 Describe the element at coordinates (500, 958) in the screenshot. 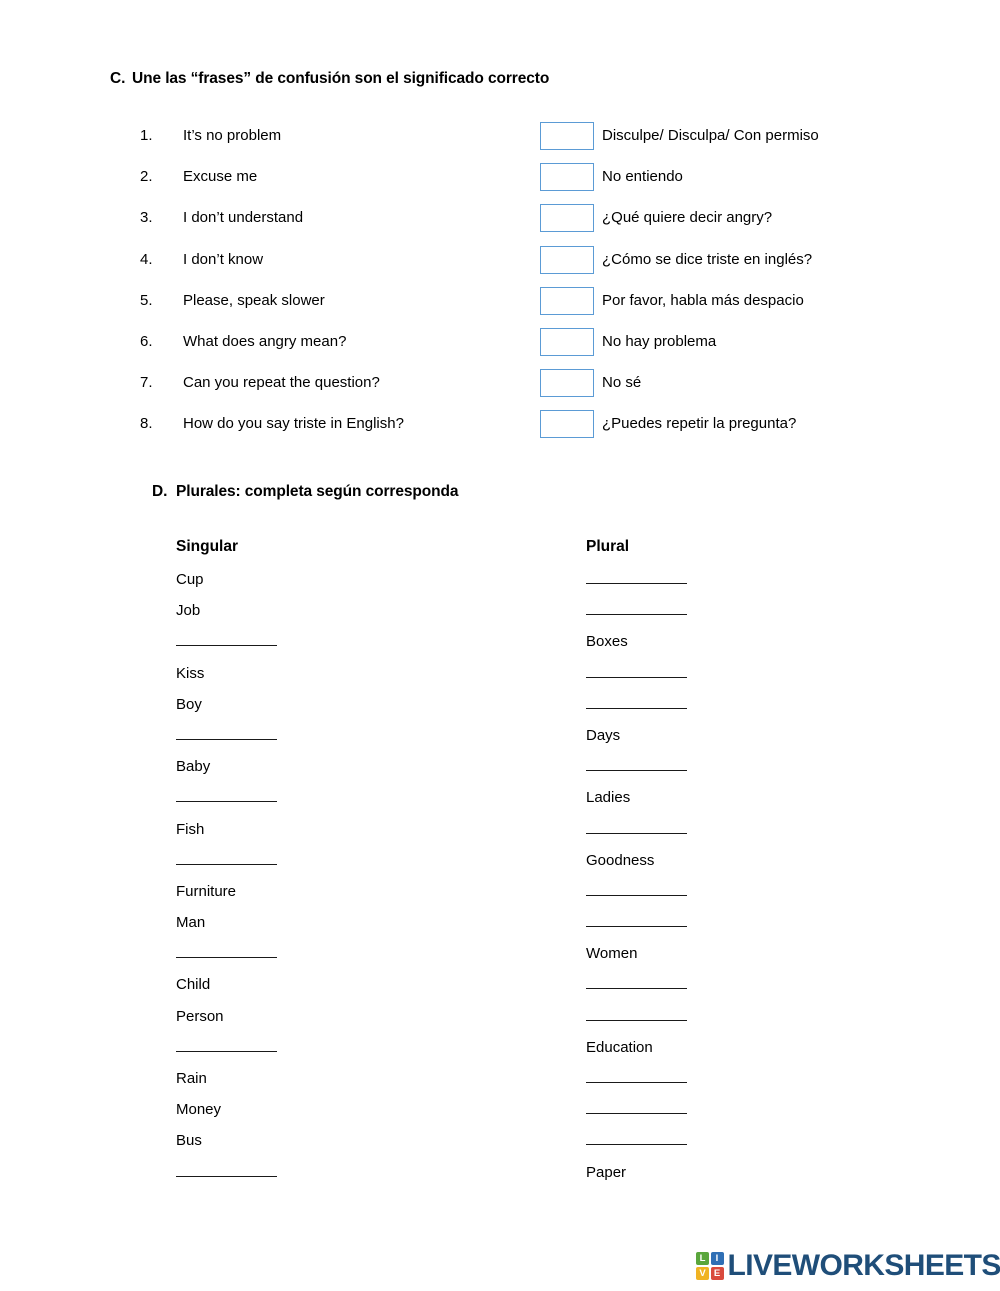

I see `plural-row: Women` at that location.